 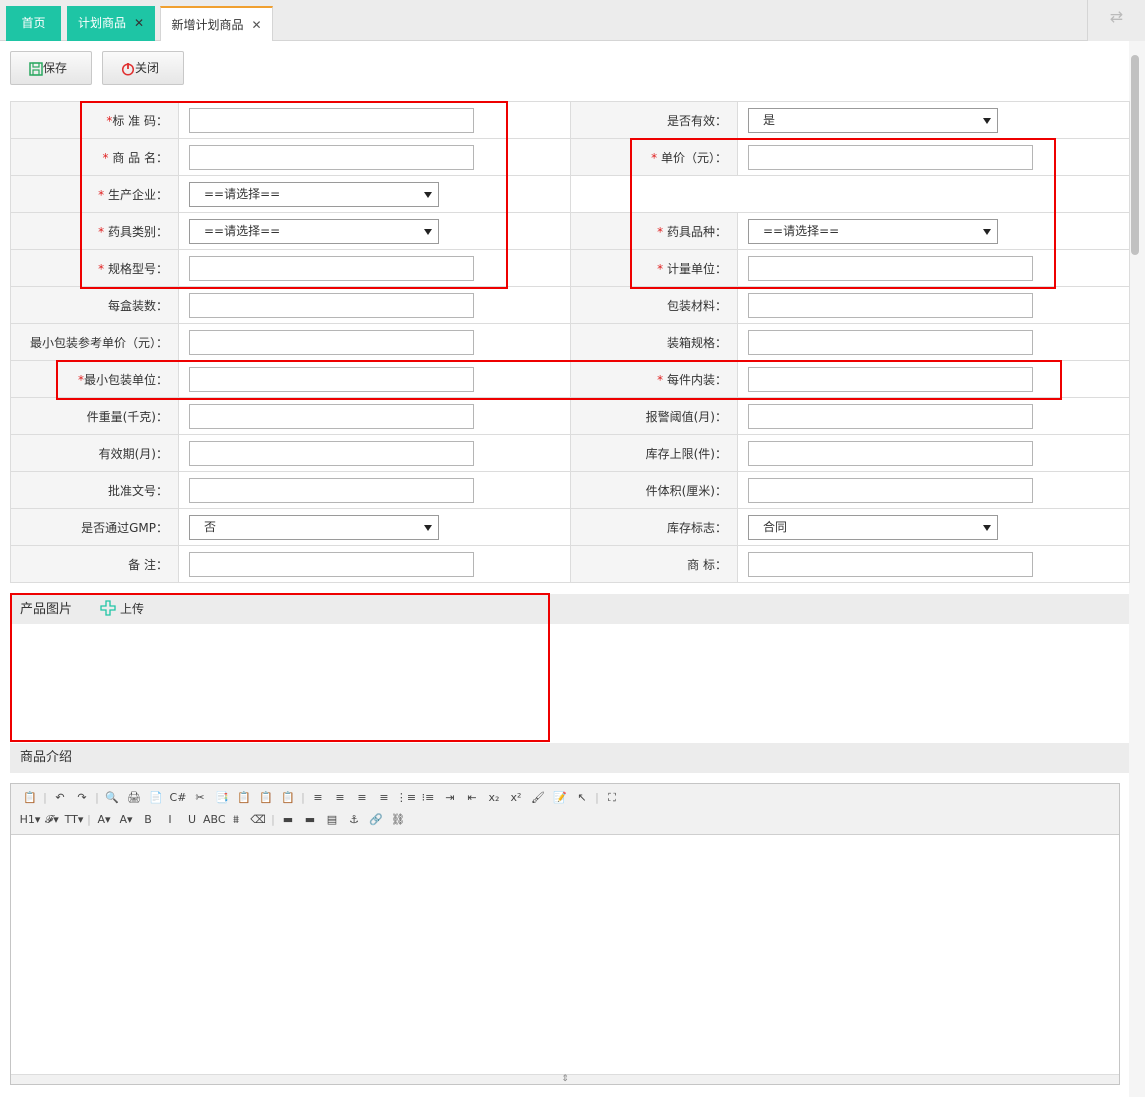 What do you see at coordinates (398, 820) in the screenshot?
I see `editor-row2-tool-18: ⛓` at bounding box center [398, 820].